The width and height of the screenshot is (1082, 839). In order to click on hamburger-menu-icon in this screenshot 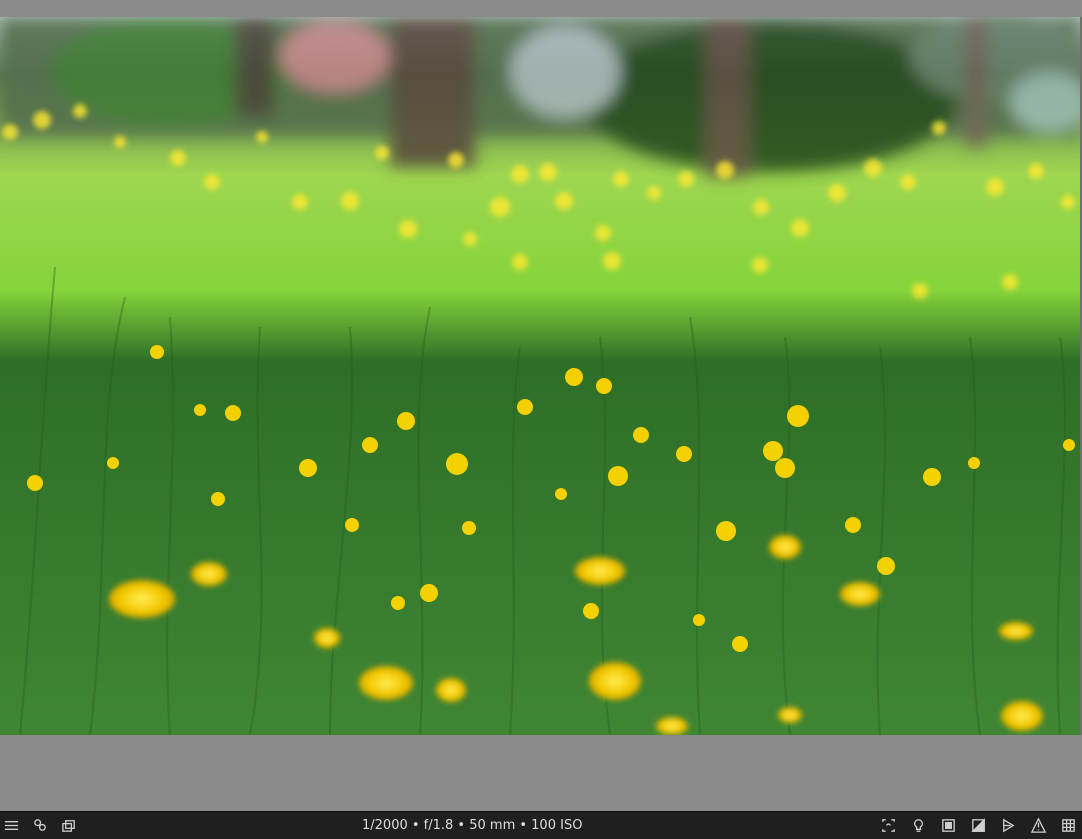, I will do `click(11, 825)`.